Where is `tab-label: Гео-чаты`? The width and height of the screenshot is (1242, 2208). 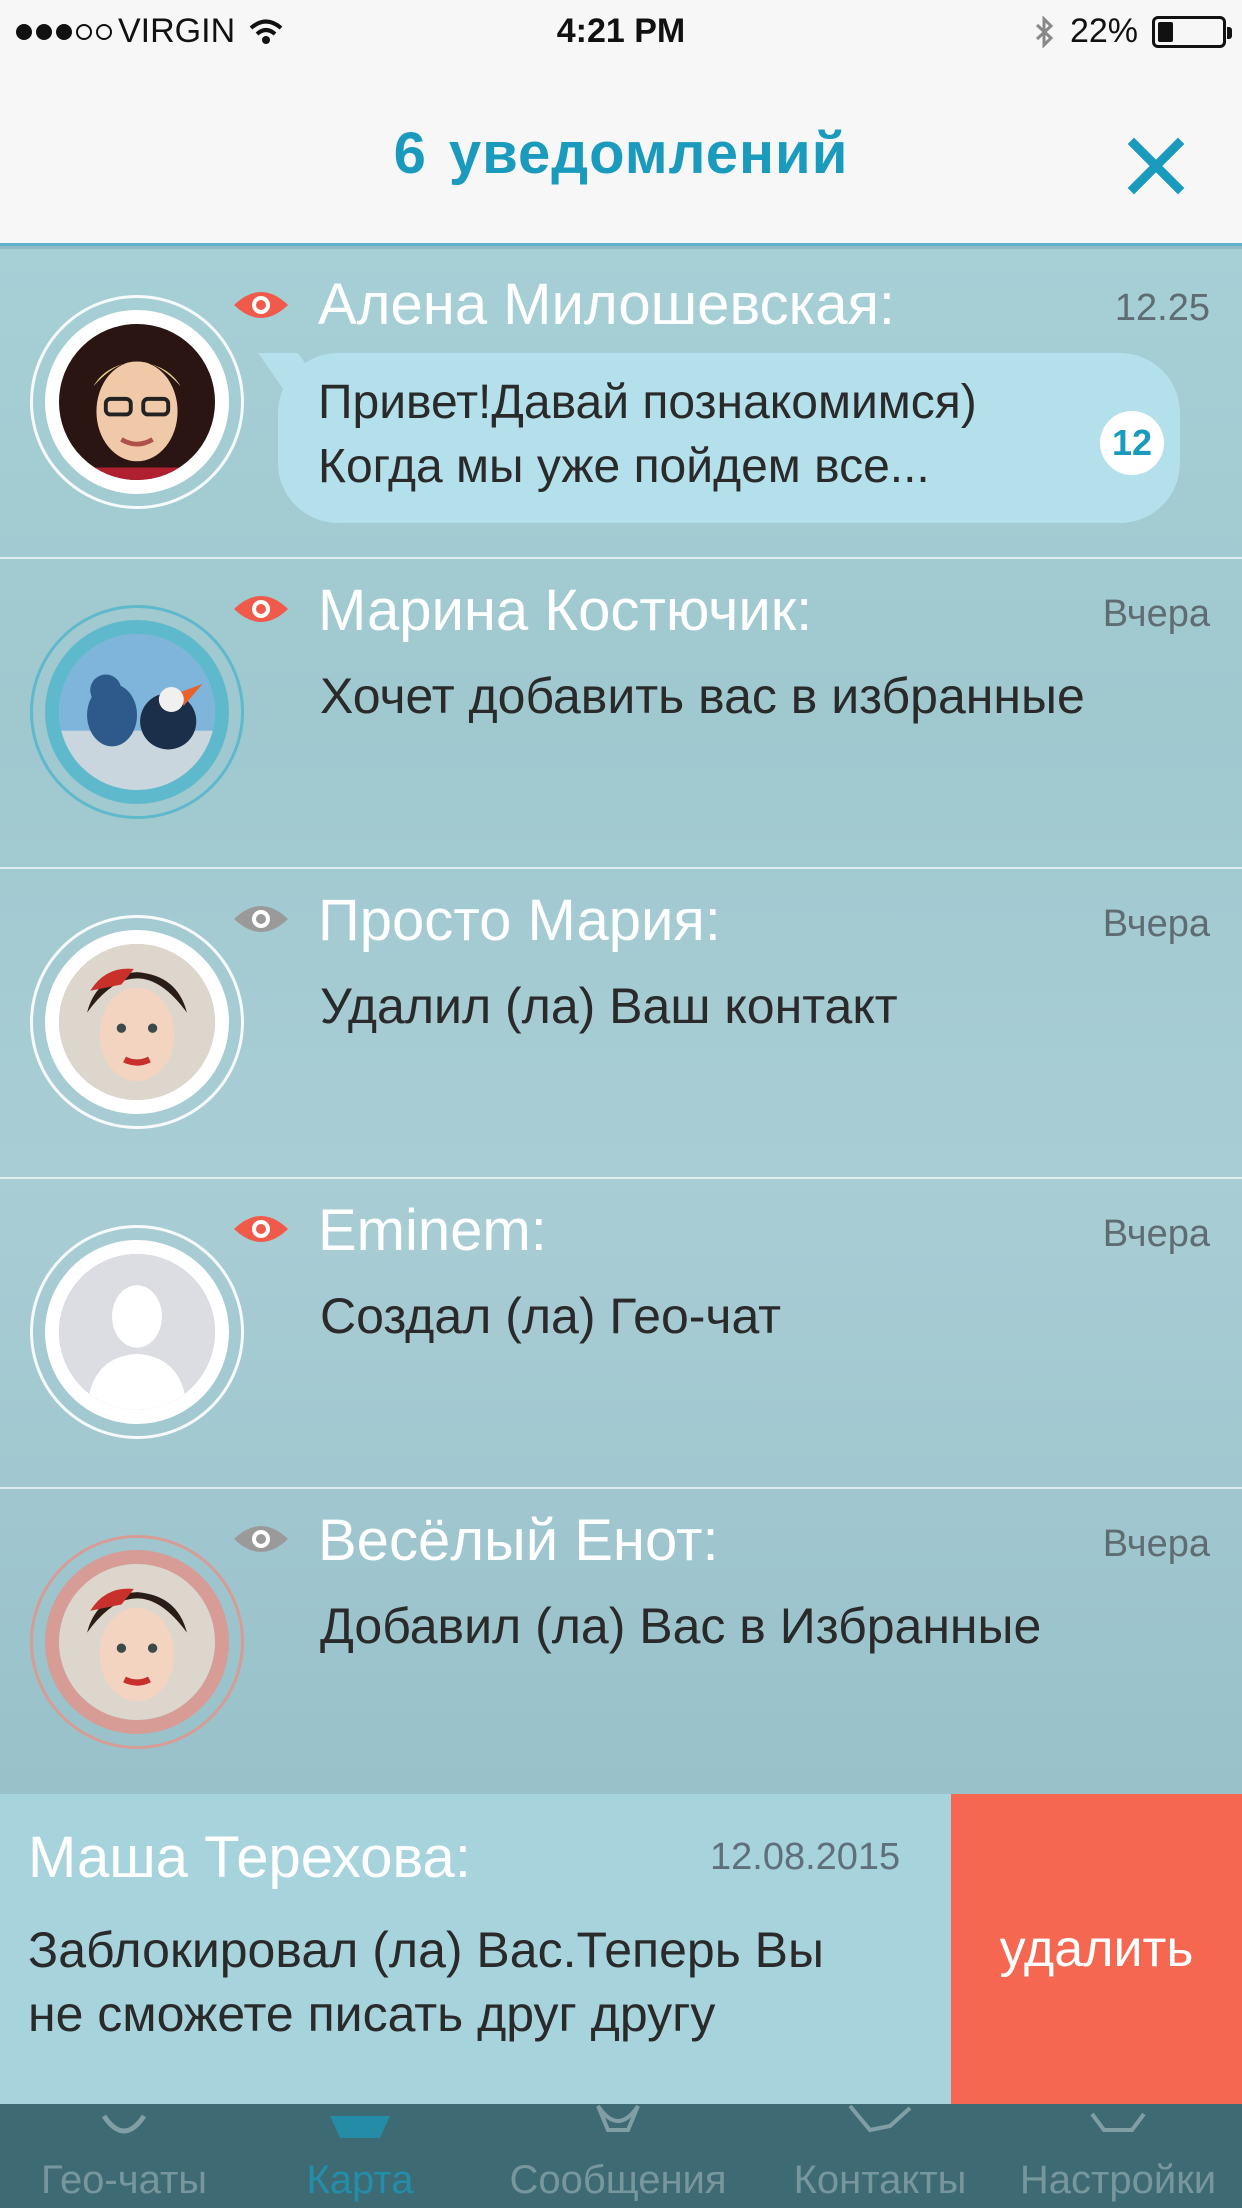 tab-label: Гео-чаты is located at coordinates (124, 2180).